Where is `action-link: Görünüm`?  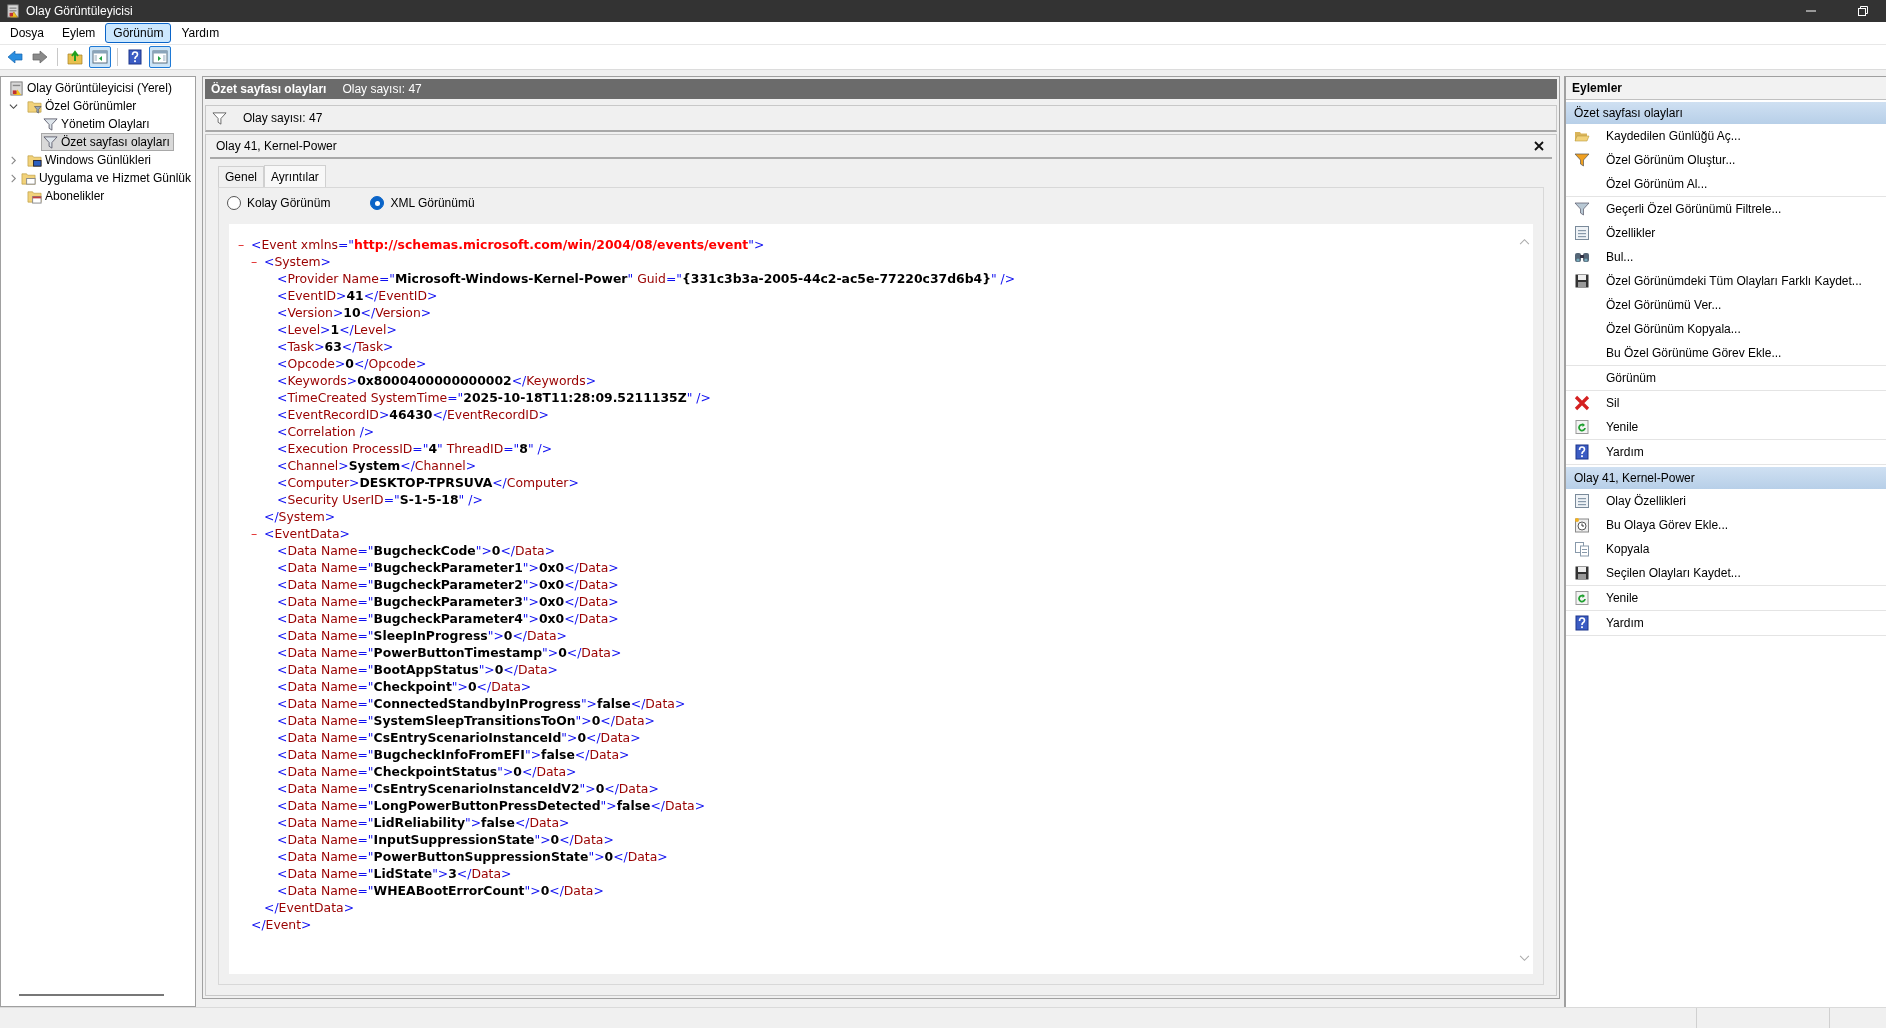
action-link: Görünüm is located at coordinates (1631, 378).